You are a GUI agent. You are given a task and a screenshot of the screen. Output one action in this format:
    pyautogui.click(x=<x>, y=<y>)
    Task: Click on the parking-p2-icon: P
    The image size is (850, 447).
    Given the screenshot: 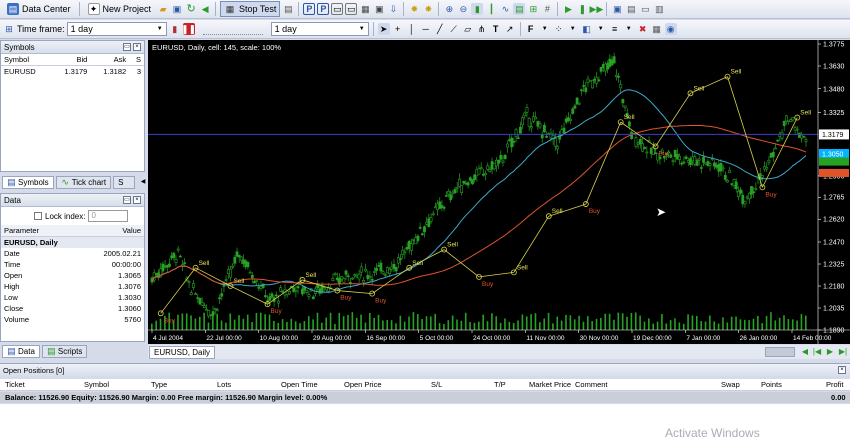 What is the action you would take?
    pyautogui.click(x=323, y=9)
    